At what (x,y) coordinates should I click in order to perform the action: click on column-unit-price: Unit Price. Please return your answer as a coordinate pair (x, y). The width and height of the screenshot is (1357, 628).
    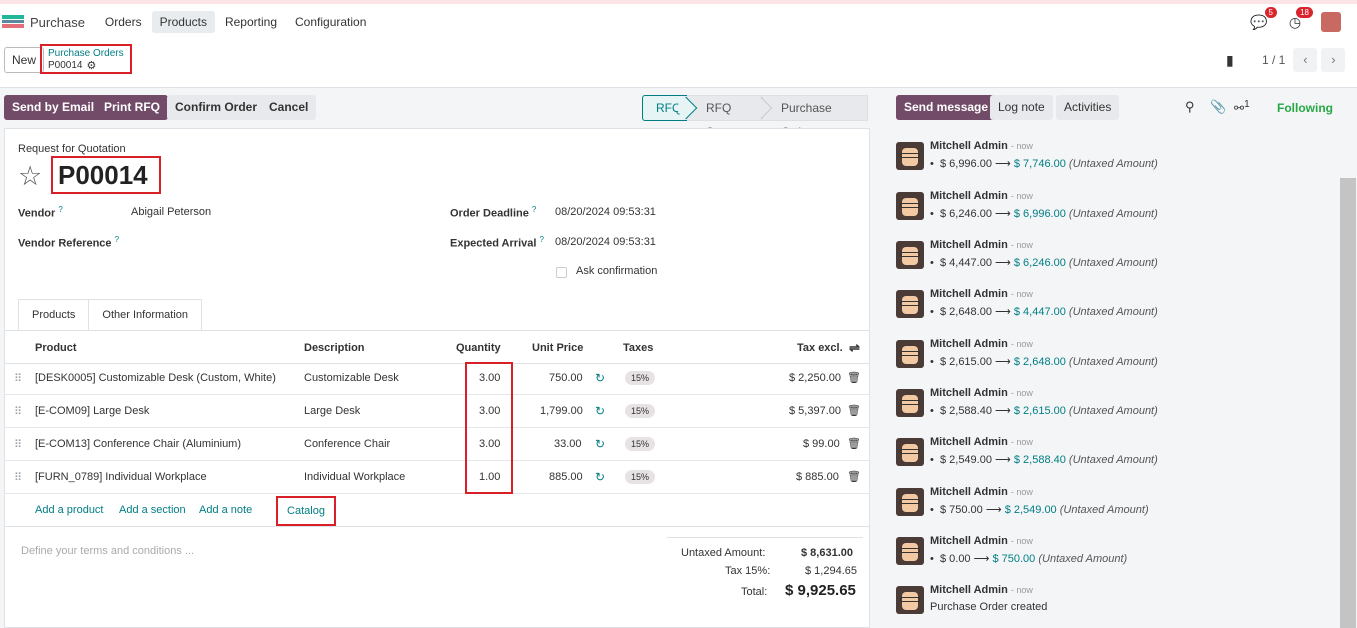
    Looking at the image, I should click on (557, 348).